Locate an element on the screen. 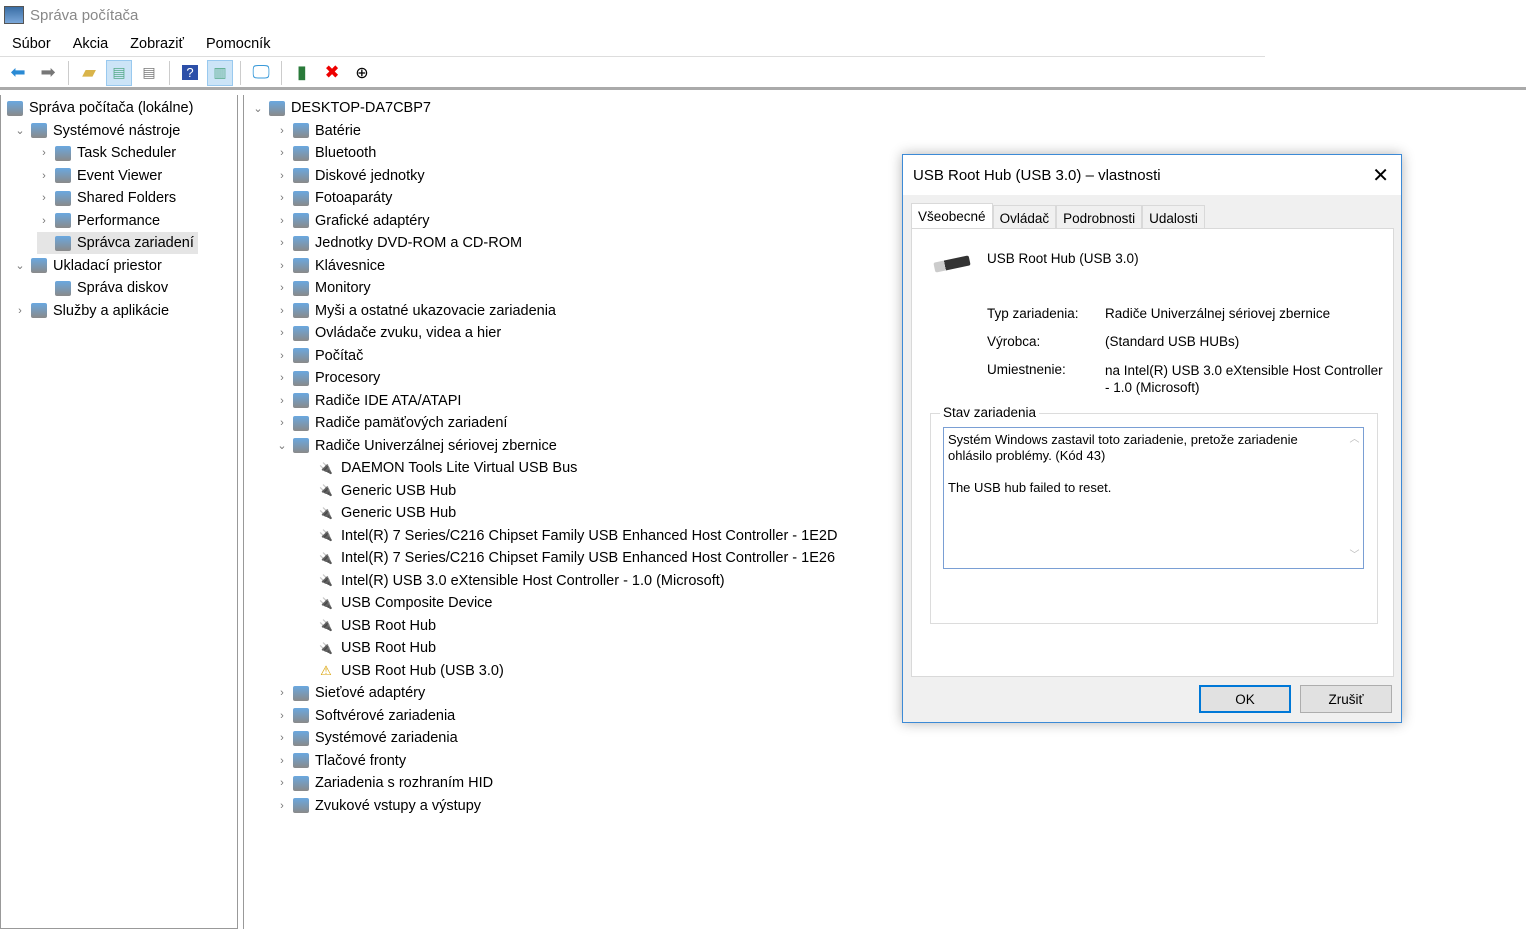 The image size is (1526, 929). tree-item-label: Radiče pamäťových zariadení is located at coordinates (411, 423).